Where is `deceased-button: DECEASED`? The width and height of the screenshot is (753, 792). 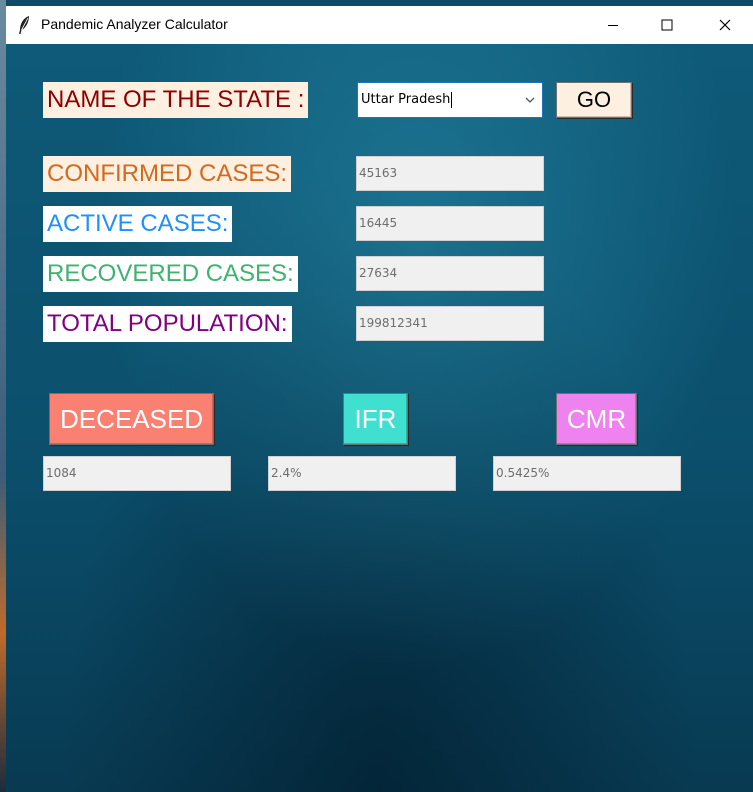
deceased-button: DECEASED is located at coordinates (131, 419).